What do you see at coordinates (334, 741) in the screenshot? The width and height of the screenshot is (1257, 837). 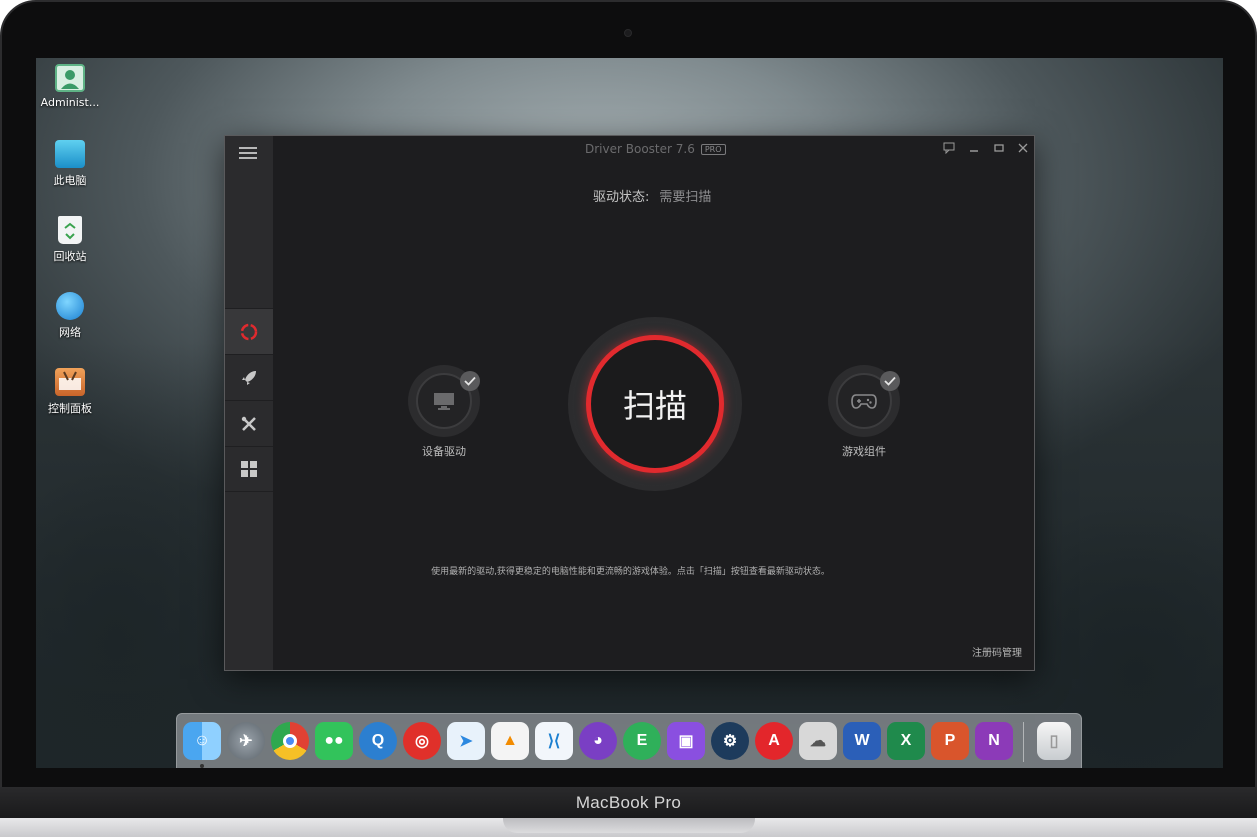 I see `wechat-icon: ●●` at bounding box center [334, 741].